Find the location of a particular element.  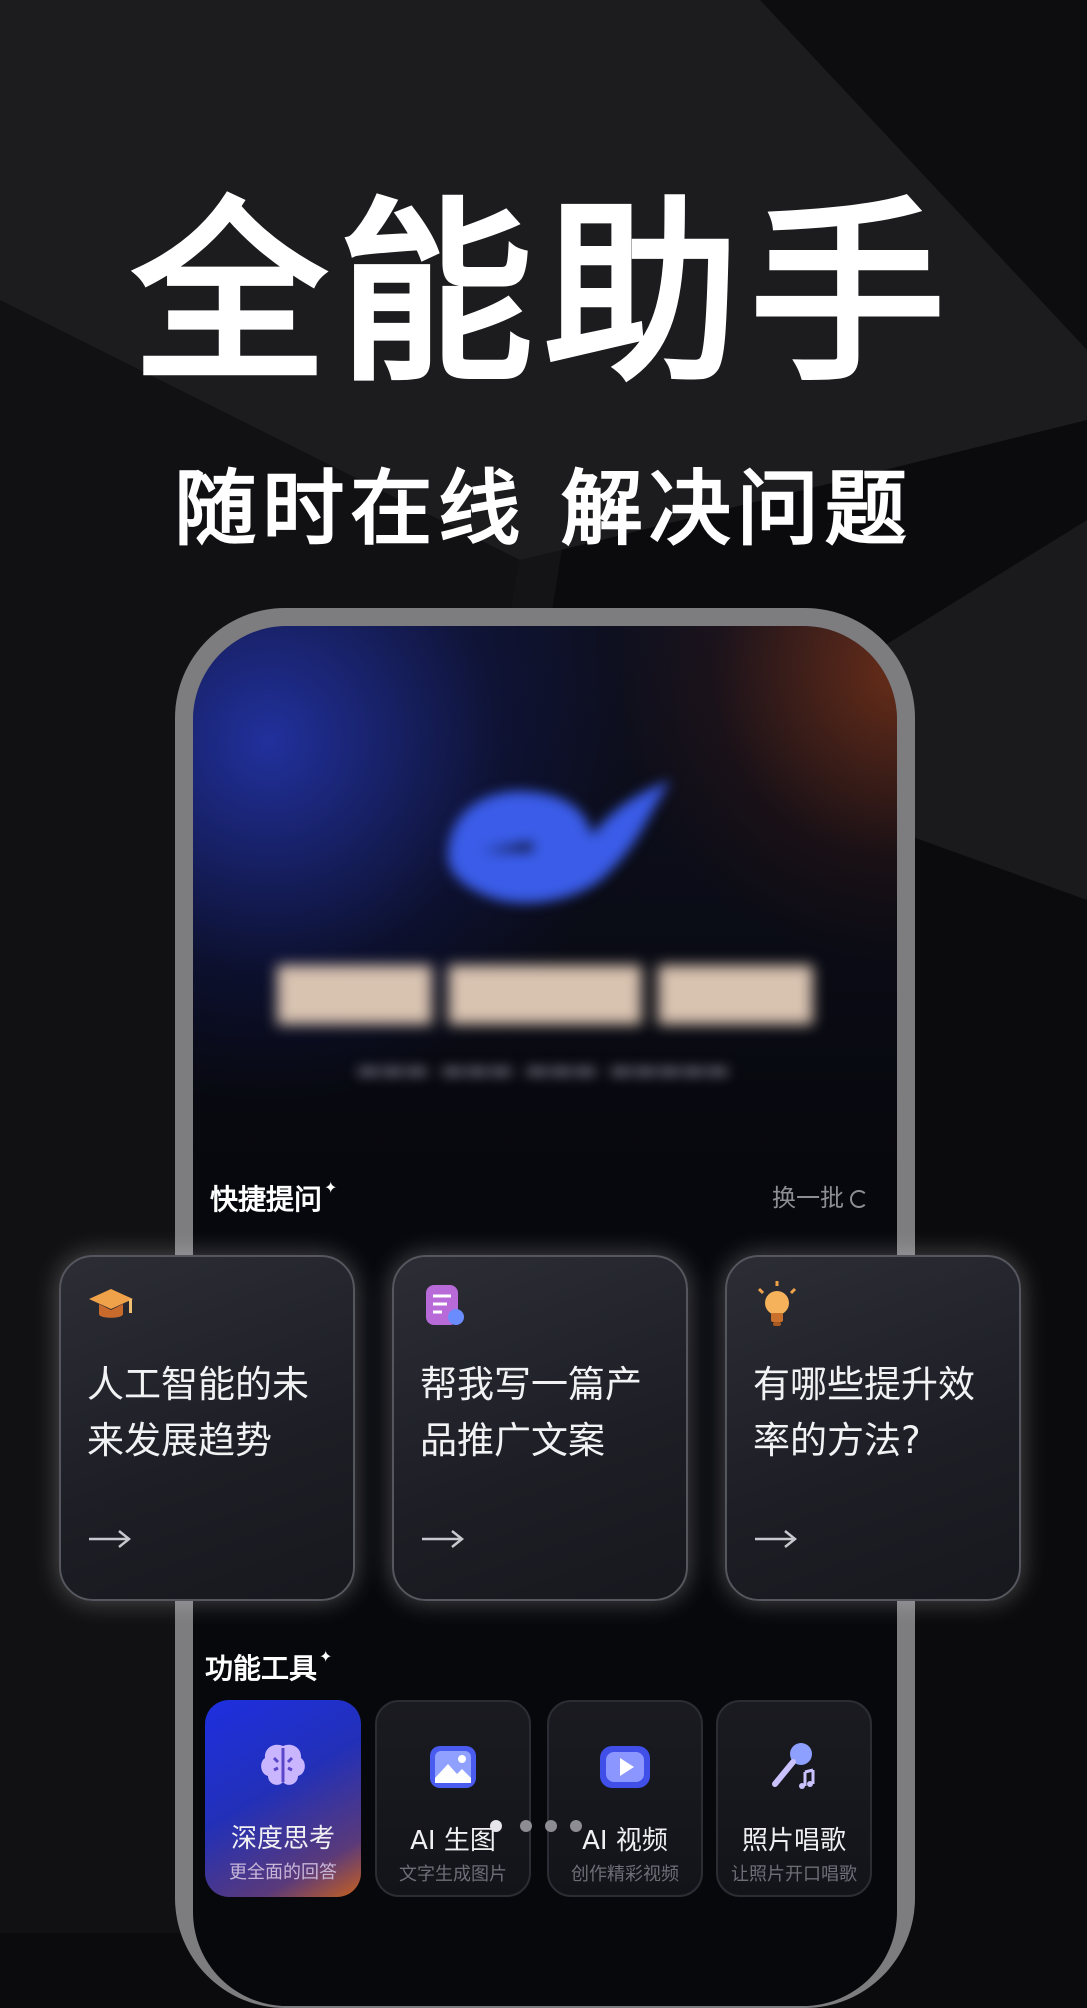

microphone-icon is located at coordinates (793, 1766).